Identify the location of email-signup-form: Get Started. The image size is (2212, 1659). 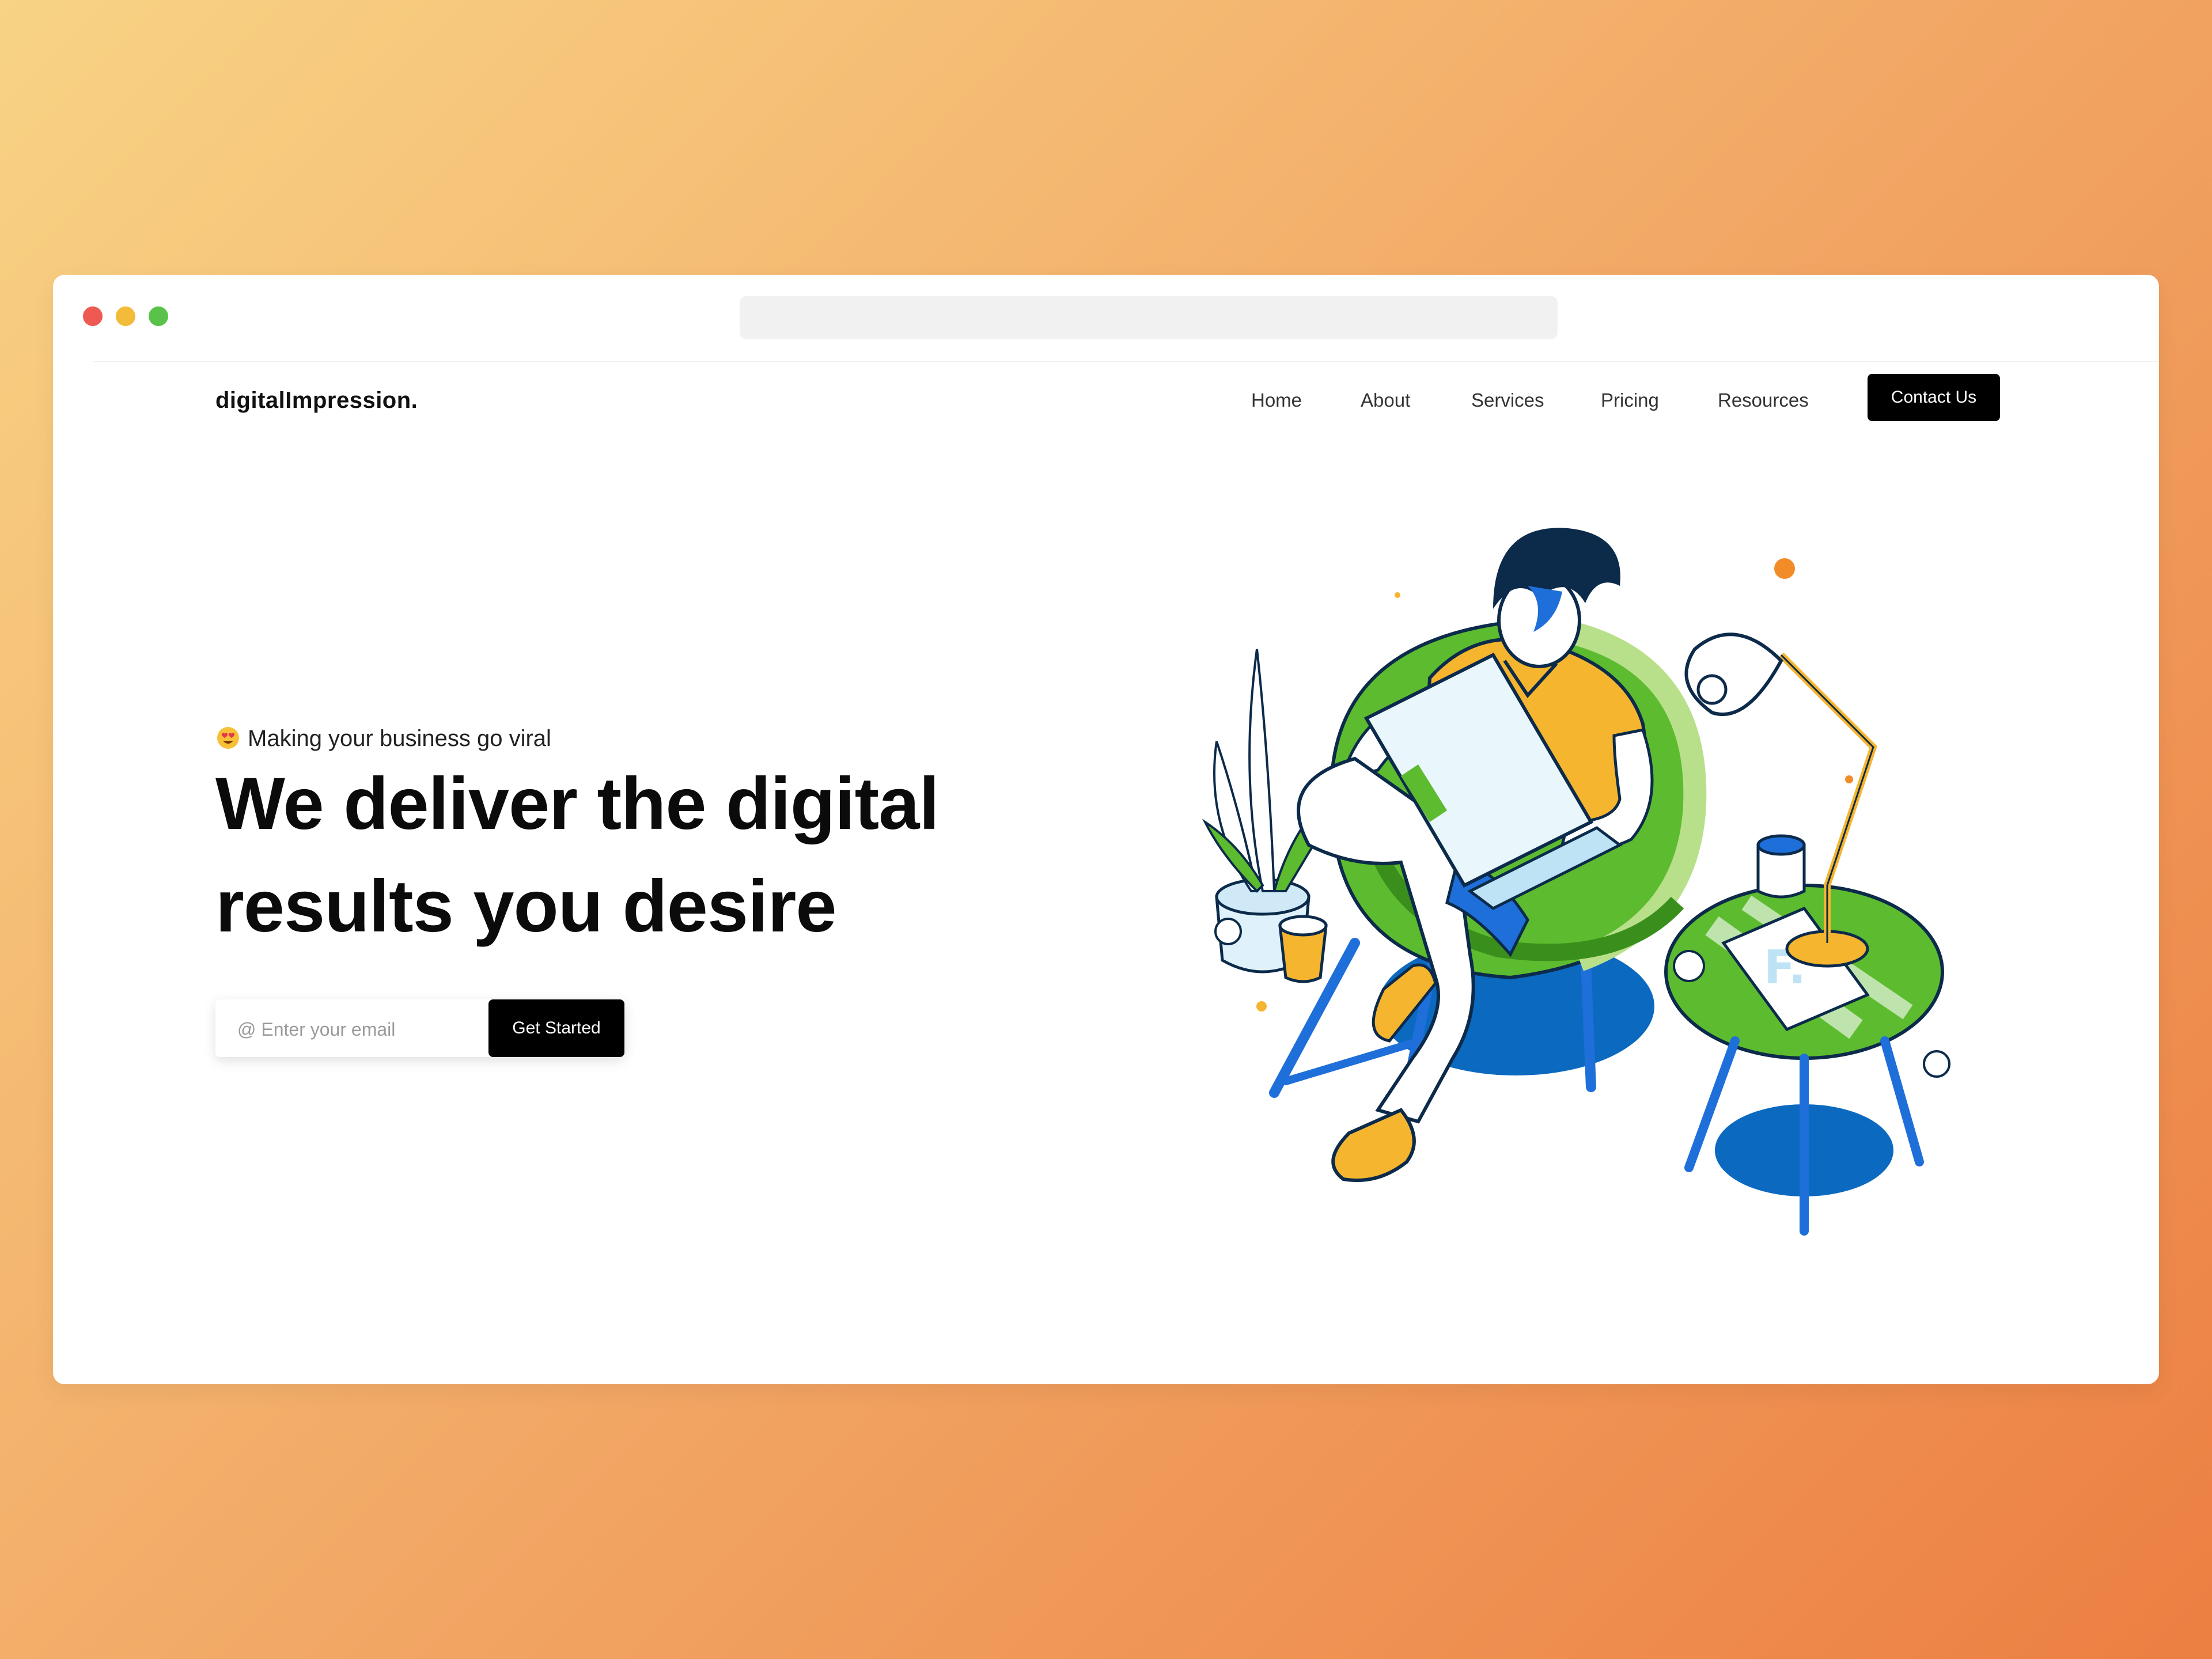
(419, 1028).